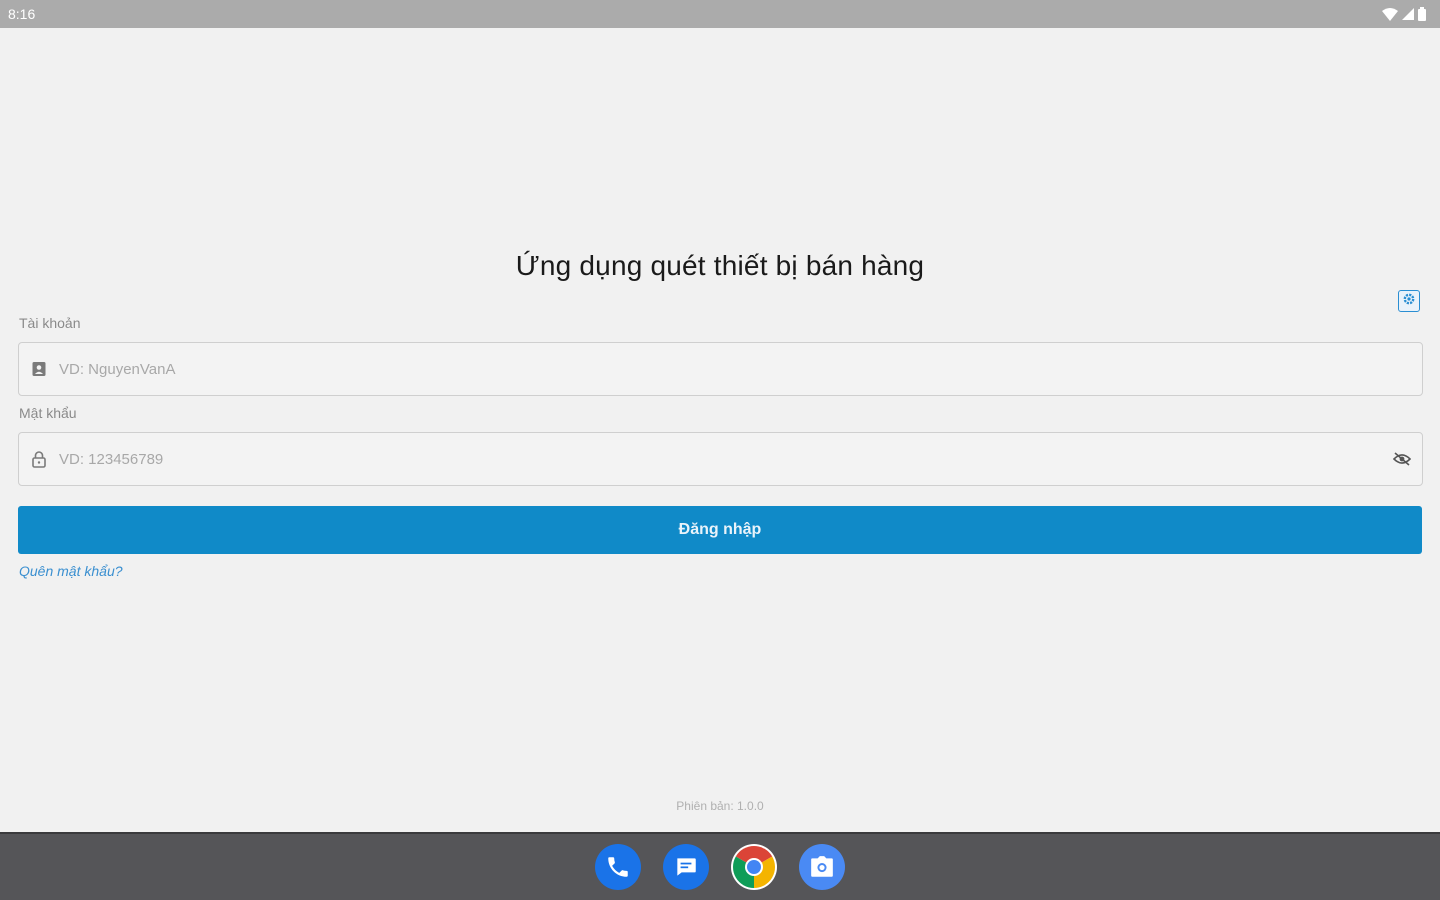  Describe the element at coordinates (720, 265) in the screenshot. I see `page-title: Ứng dụng quét thiết bị bán hàng` at that location.